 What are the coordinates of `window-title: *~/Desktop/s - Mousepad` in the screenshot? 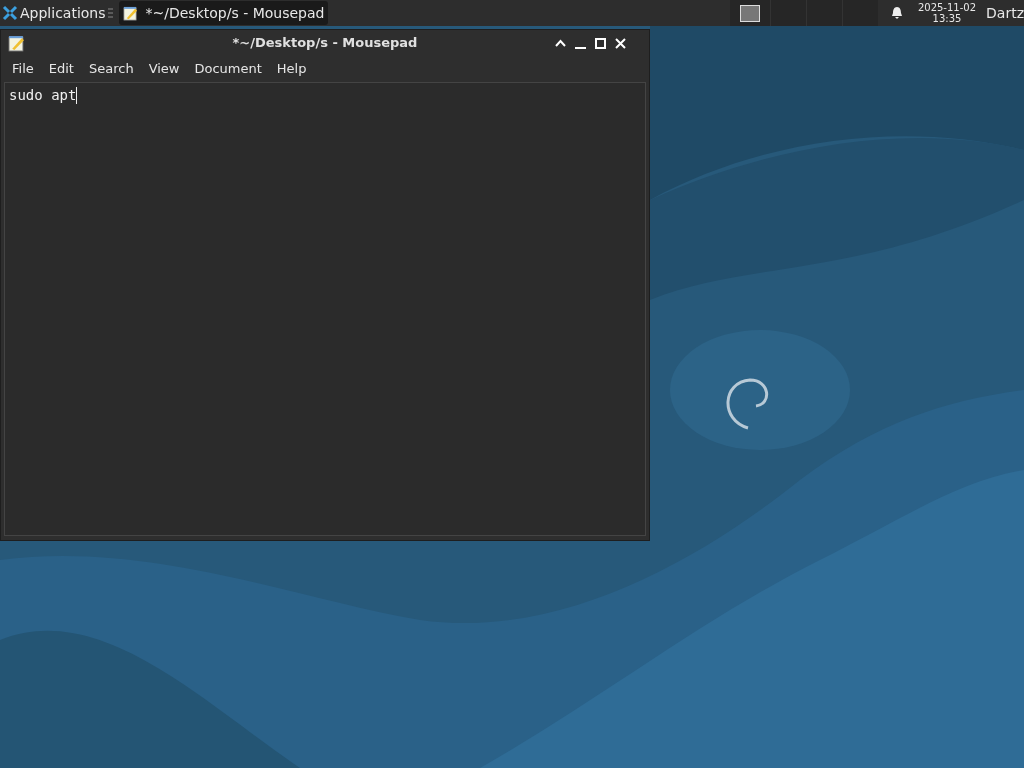 It's located at (325, 43).